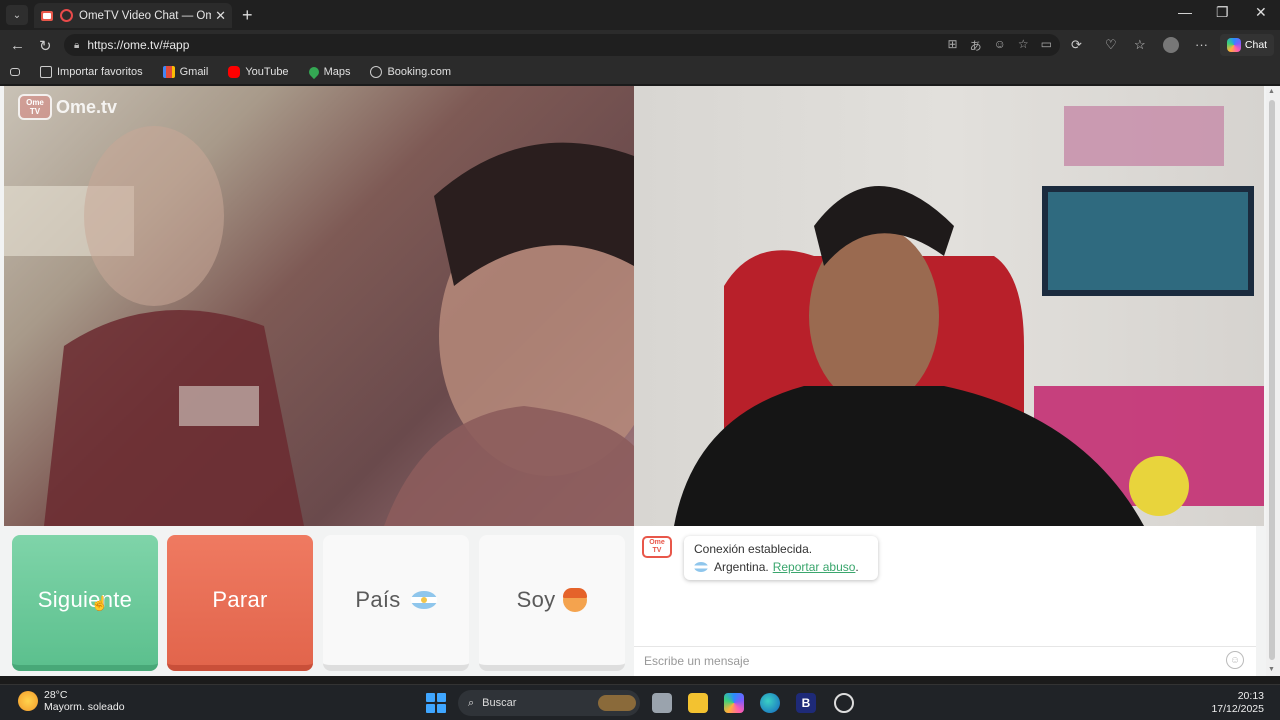 This screenshot has height=720, width=1280. I want to click on bookmark-import: Importar favoritos, so click(91, 72).